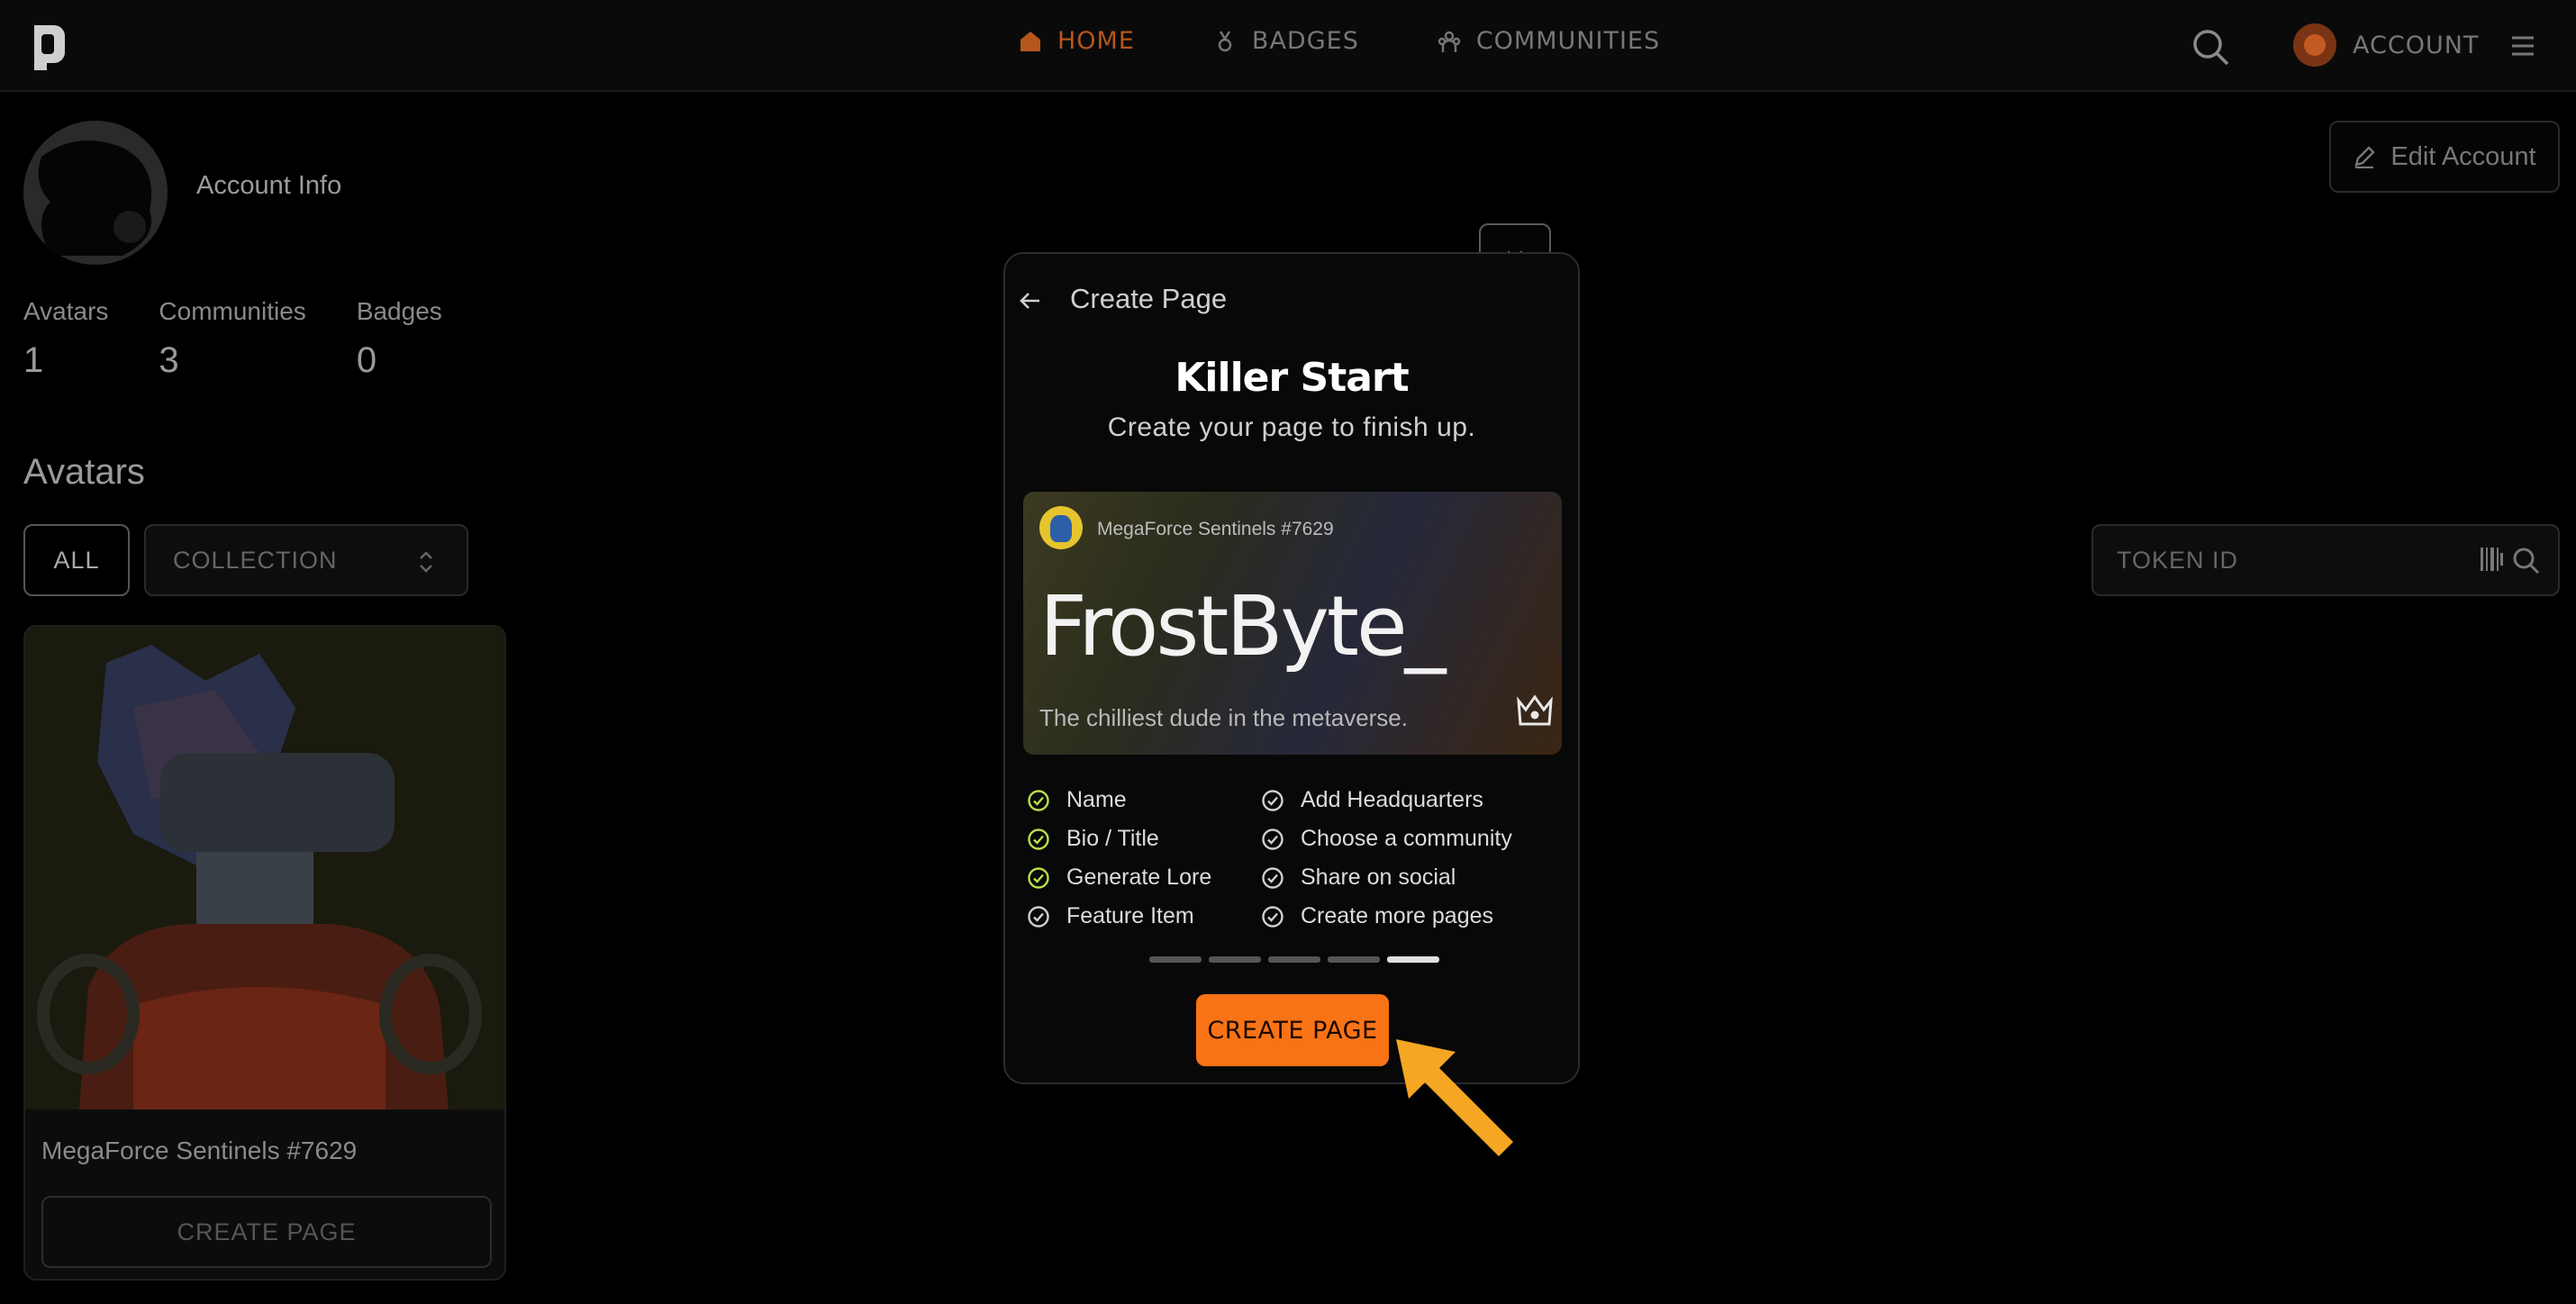 The image size is (2576, 1304). I want to click on checklist-item: Share on social, so click(1396, 878).